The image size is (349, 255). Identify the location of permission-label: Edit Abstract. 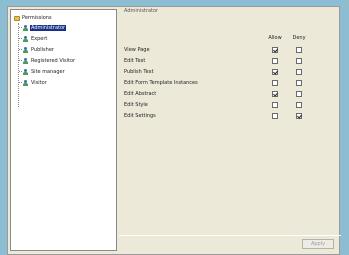
(140, 94).